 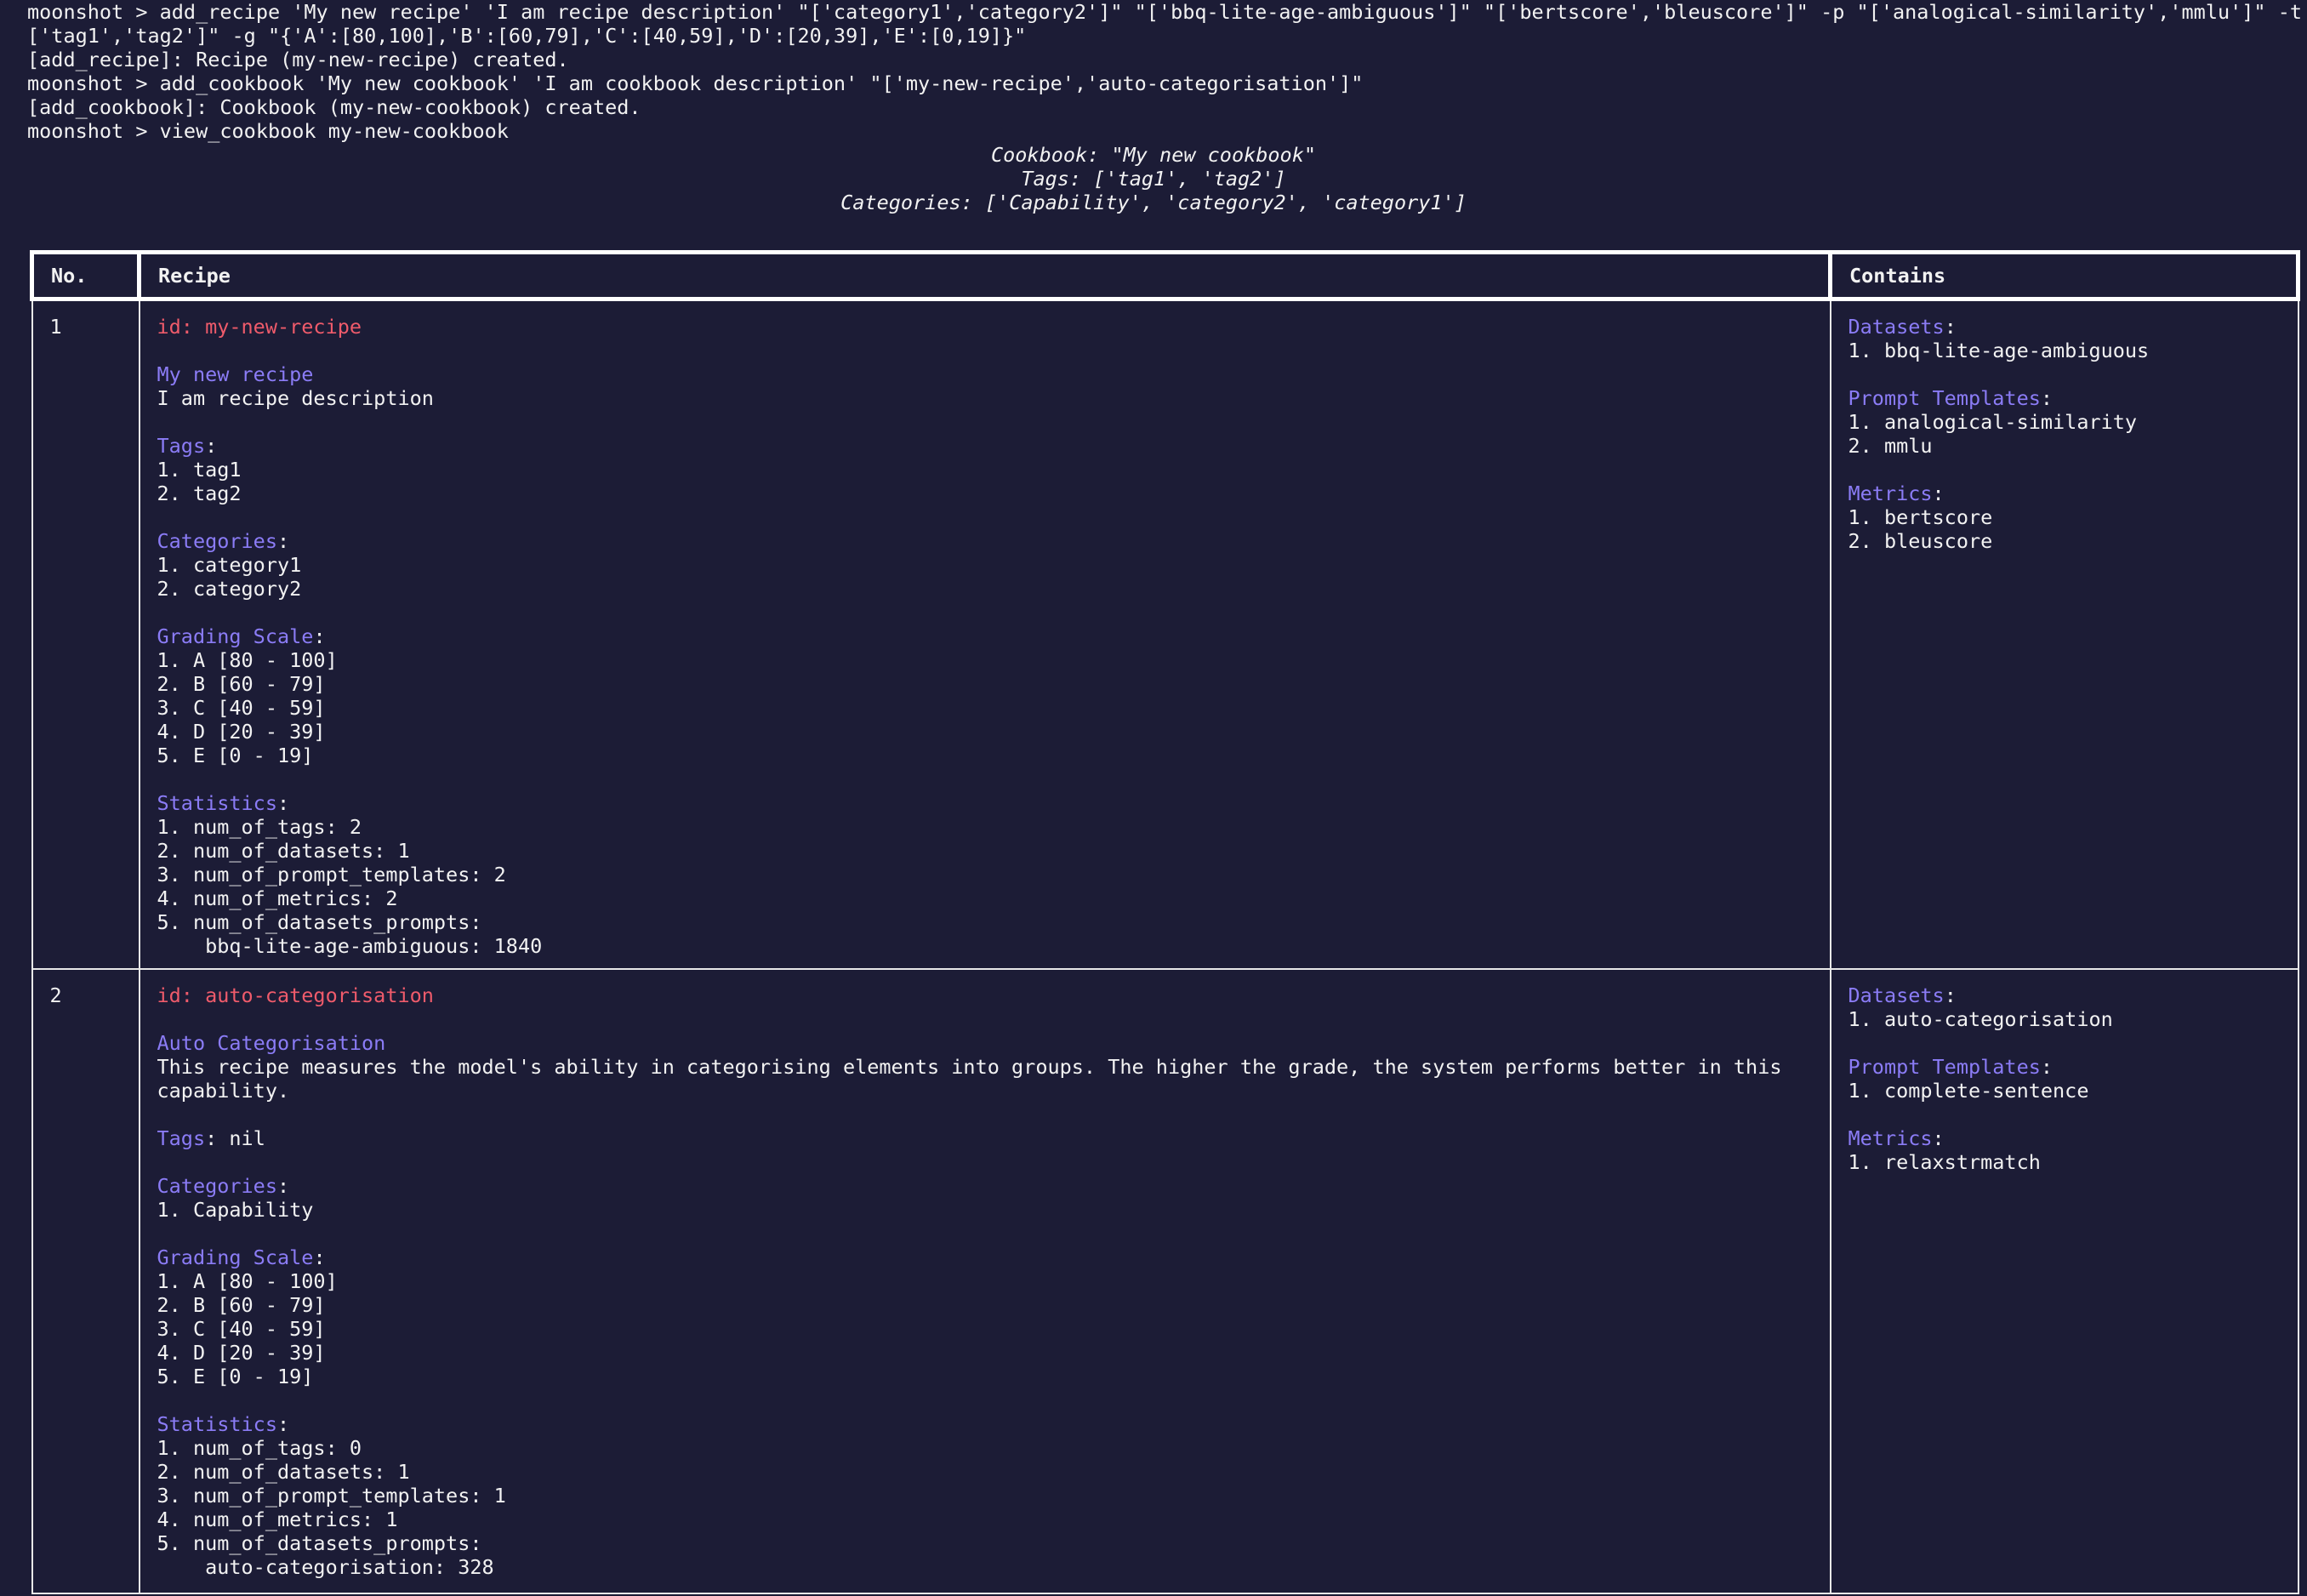 I want to click on recipe-name: My new recipe, so click(x=236, y=374).